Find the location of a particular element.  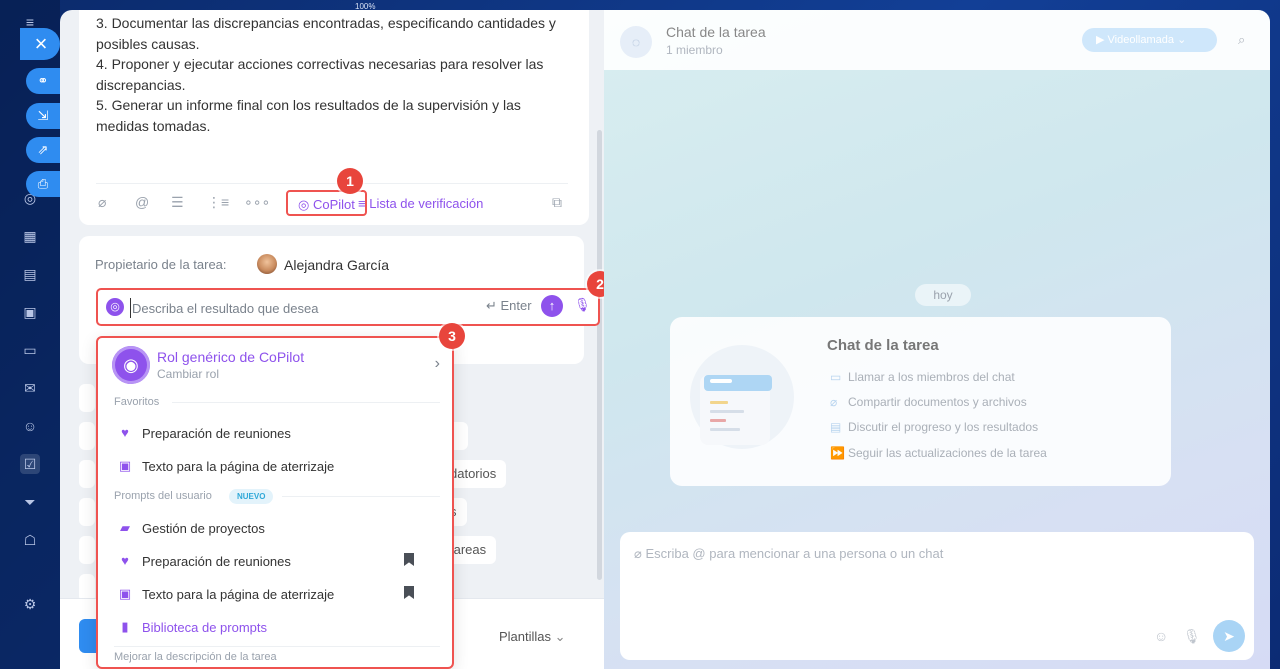

enter-hint: ↵ Enter is located at coordinates (509, 305).